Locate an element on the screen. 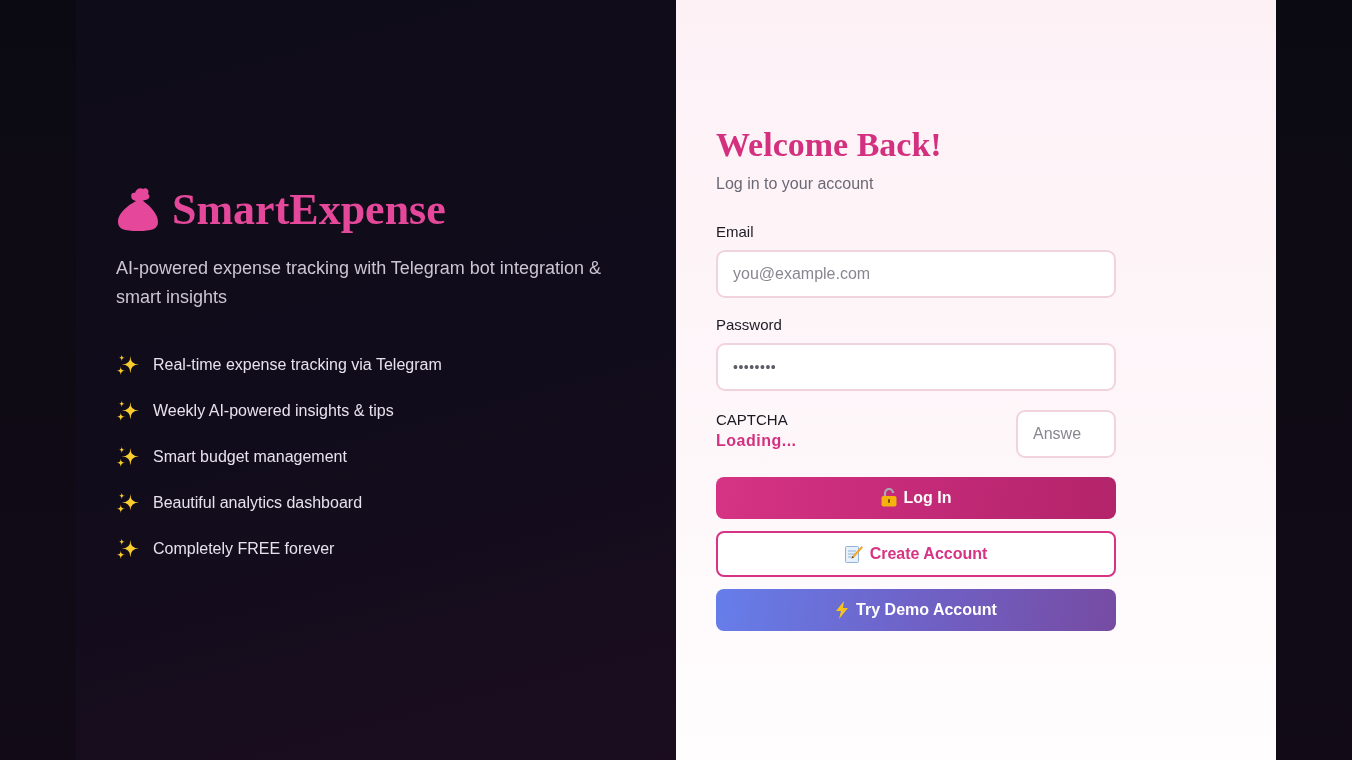 The image size is (1352, 760). brand-title: SmartExpense is located at coordinates (309, 209).